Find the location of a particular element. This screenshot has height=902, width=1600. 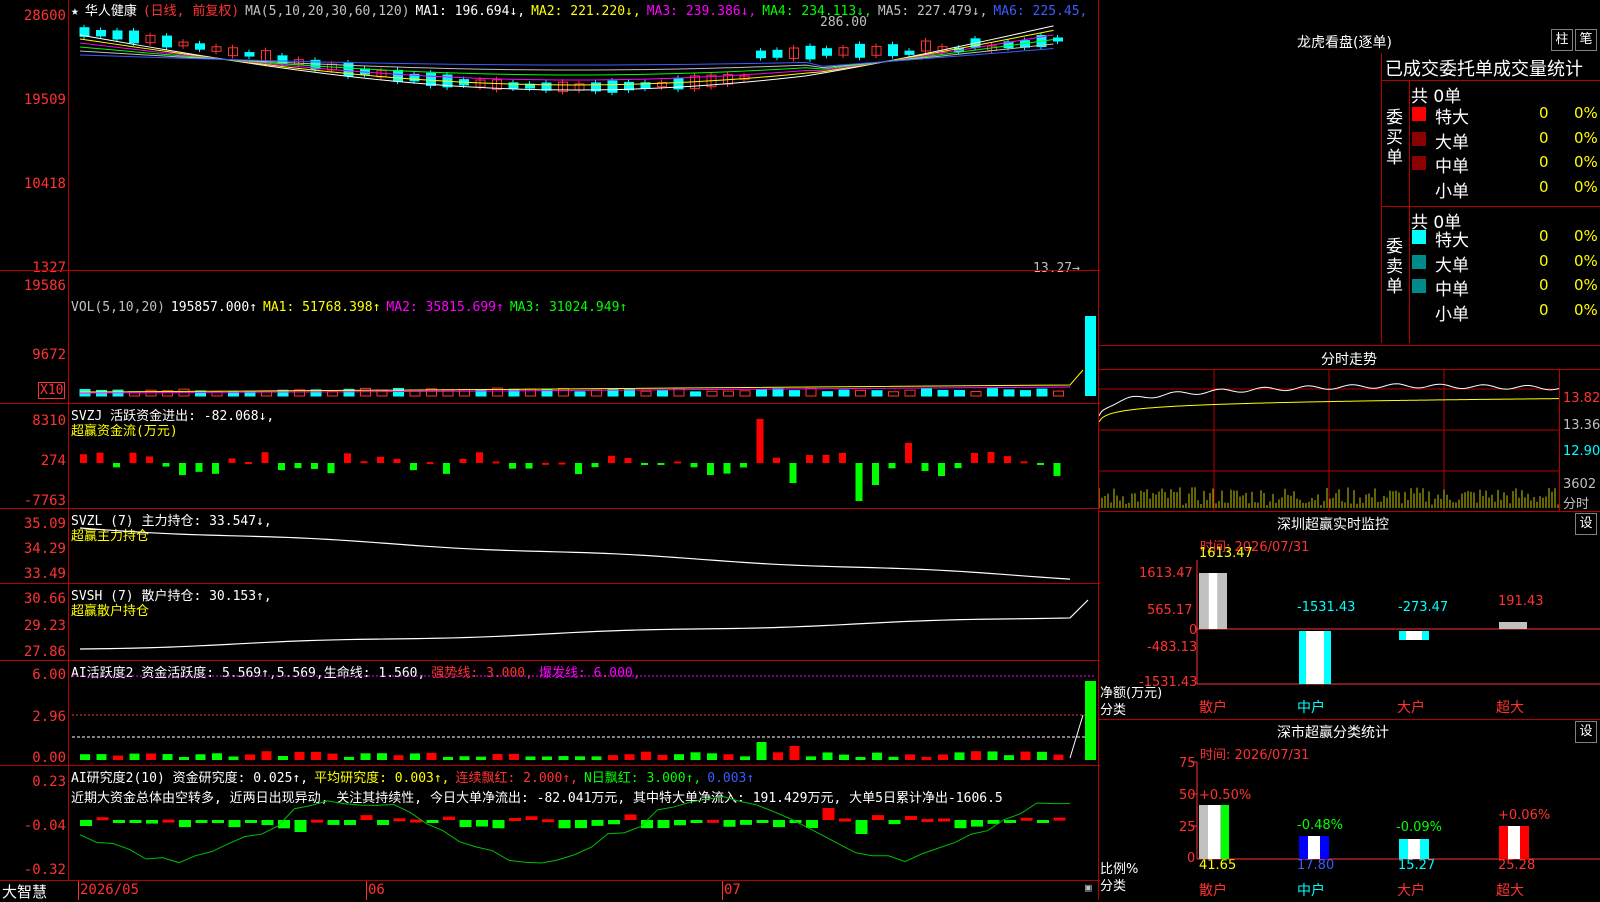

sc-settings-button: 设 is located at coordinates (1586, 732).